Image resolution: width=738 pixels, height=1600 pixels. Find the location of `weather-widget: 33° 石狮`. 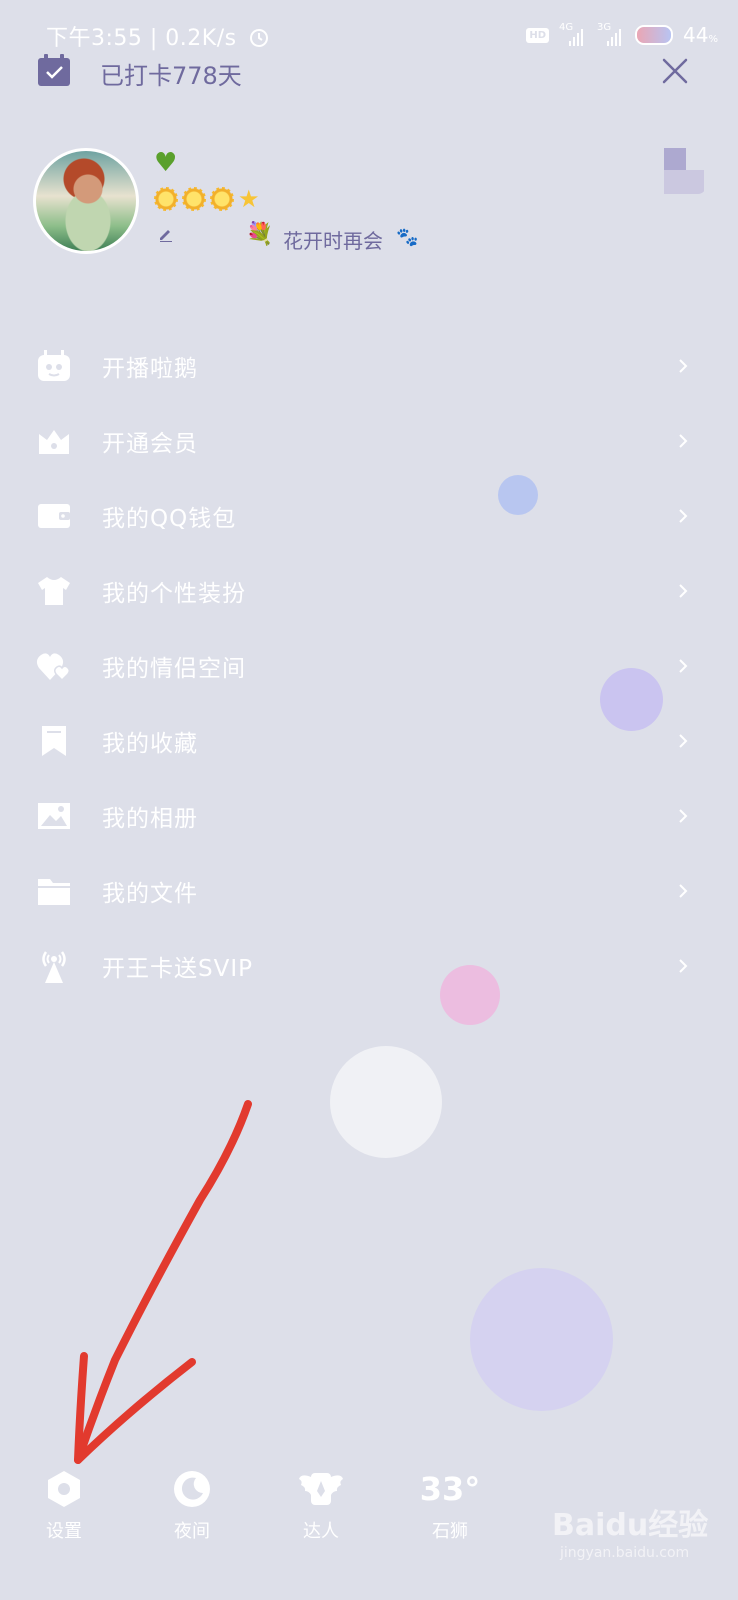

weather-widget: 33° 石狮 is located at coordinates (450, 1504).